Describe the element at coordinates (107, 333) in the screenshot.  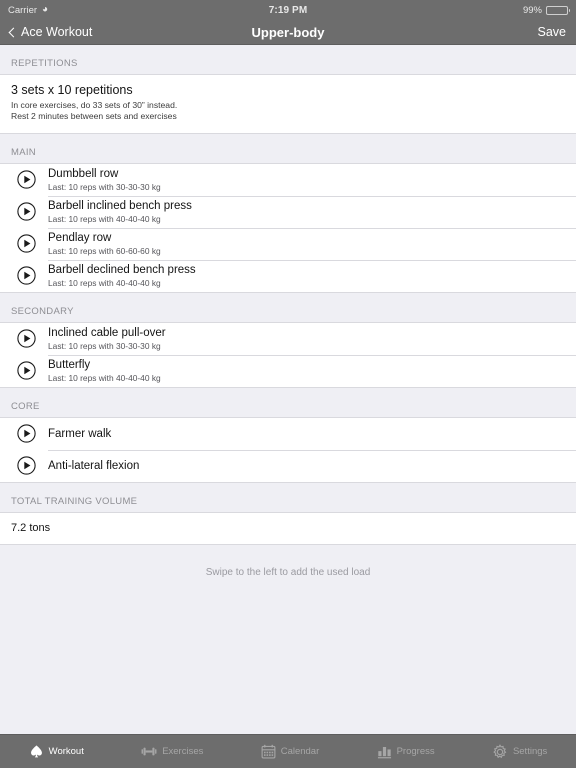
I see `exercise-title: Inclined cable pull-over` at that location.